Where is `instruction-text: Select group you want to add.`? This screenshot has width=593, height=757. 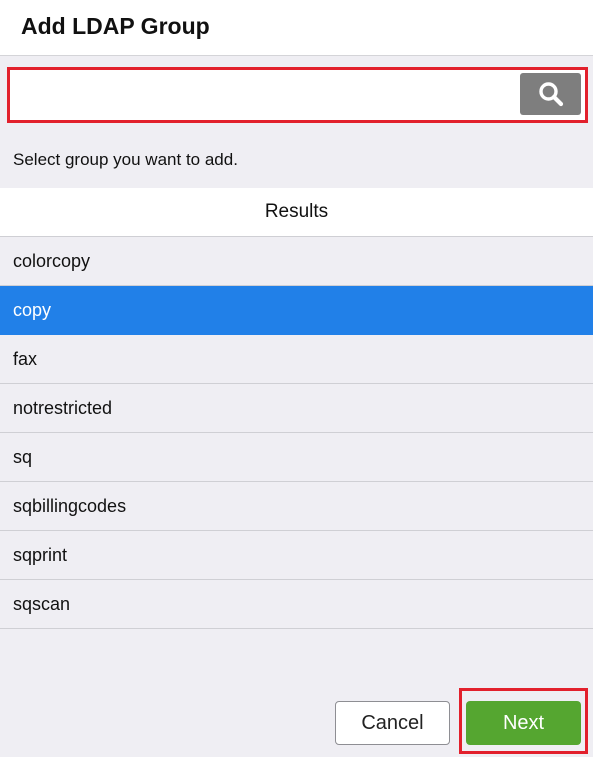 instruction-text: Select group you want to add. is located at coordinates (125, 159).